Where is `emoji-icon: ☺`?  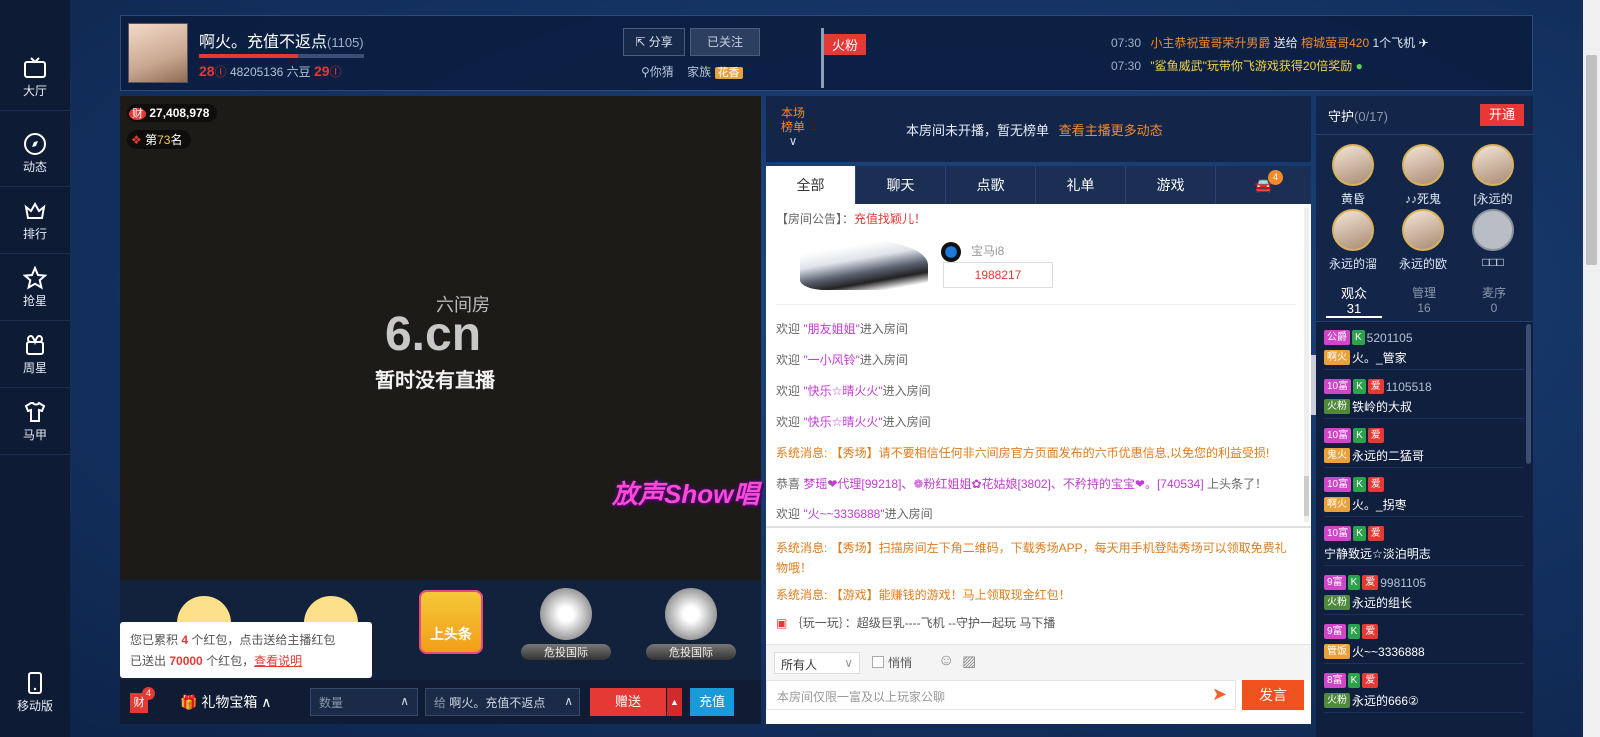
emoji-icon: ☺ is located at coordinates (946, 661).